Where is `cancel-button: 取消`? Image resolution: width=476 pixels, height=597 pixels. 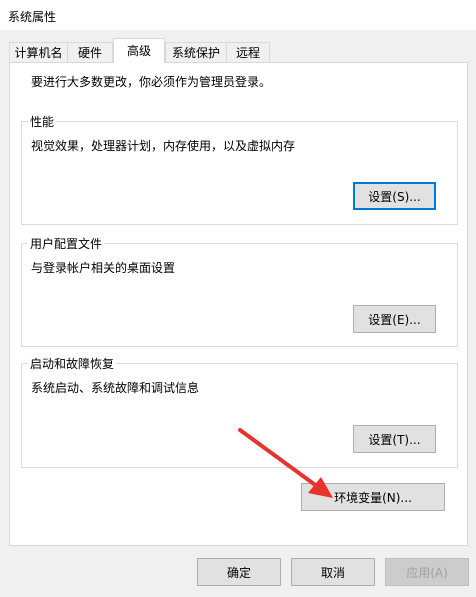
cancel-button: 取消 is located at coordinates (333, 572).